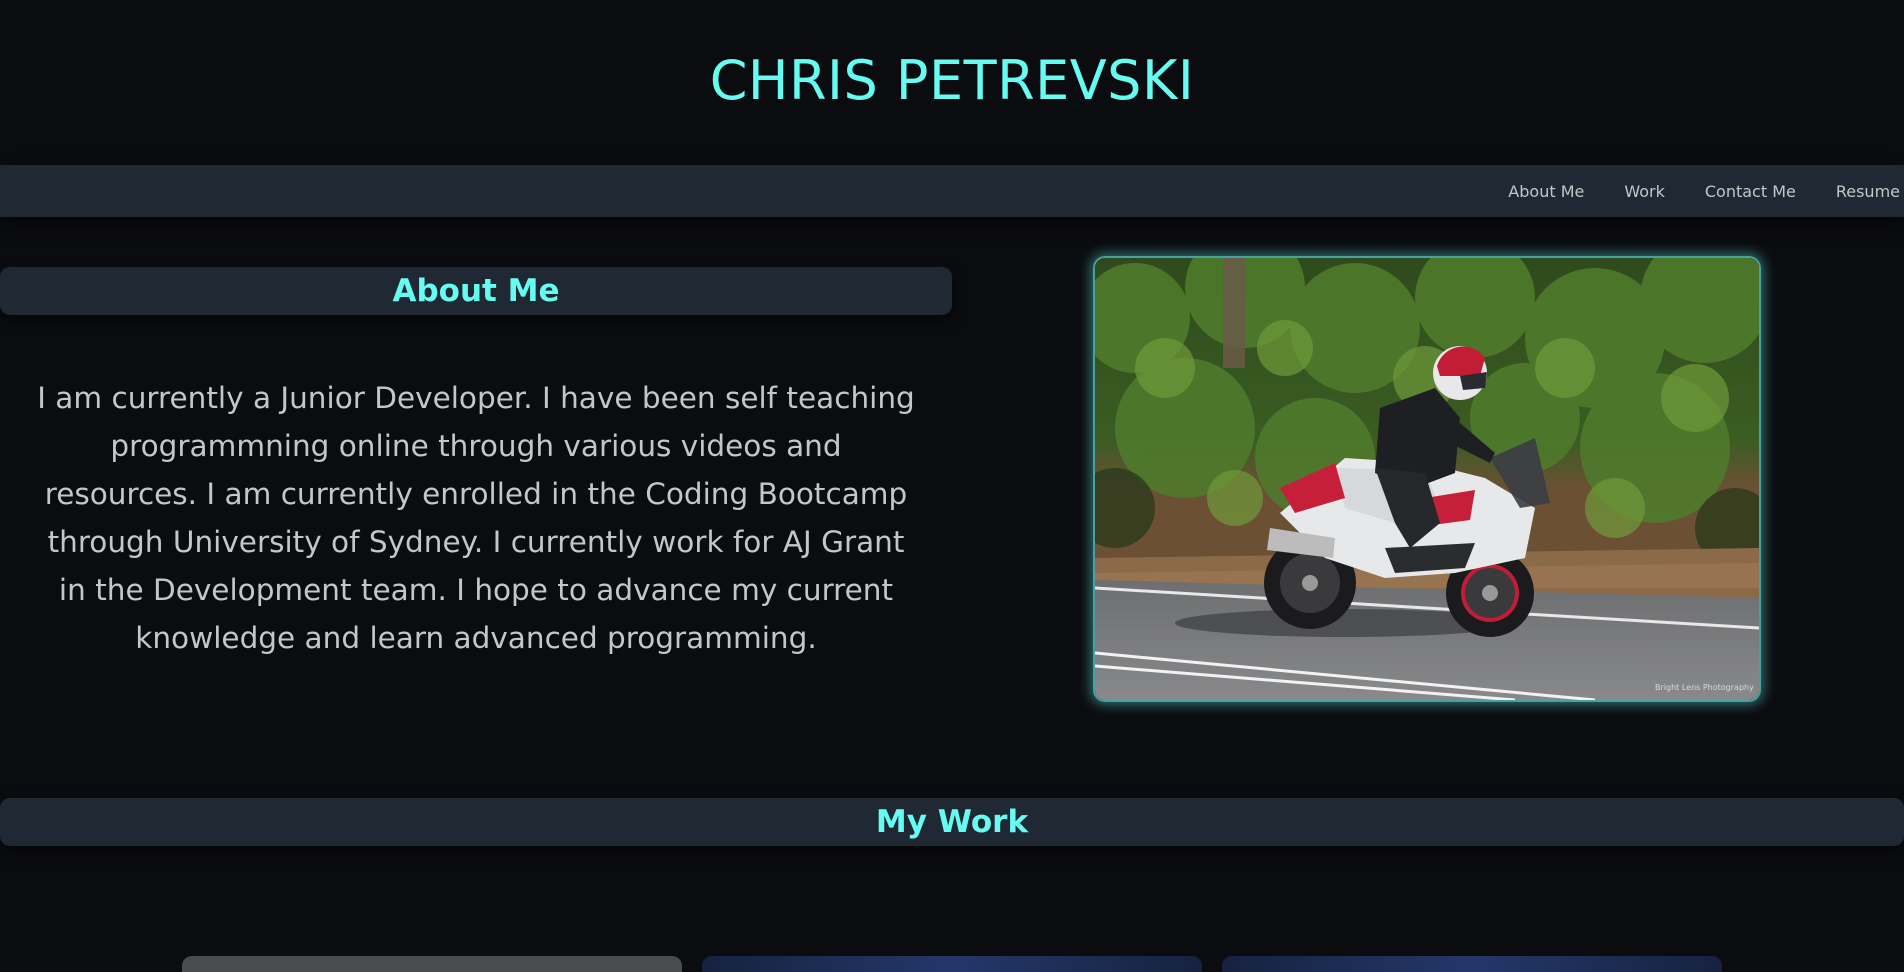  Describe the element at coordinates (1644, 191) in the screenshot. I see `nav-link-work: Work` at that location.